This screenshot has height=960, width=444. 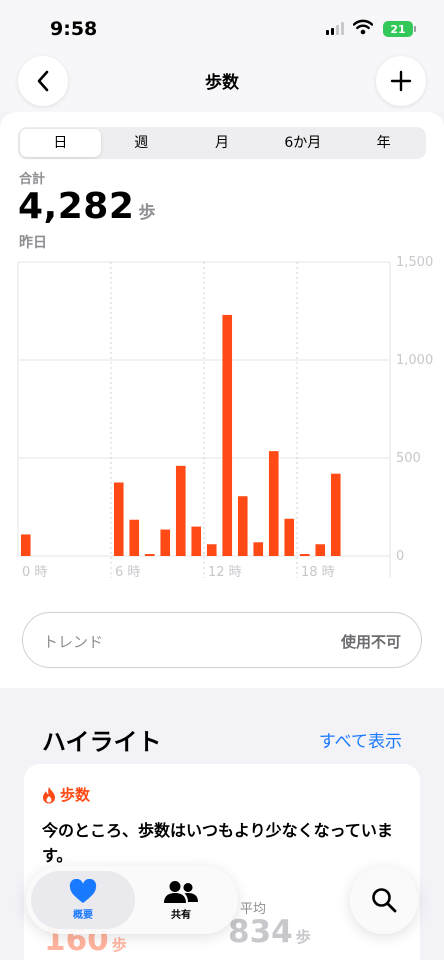 What do you see at coordinates (408, 458) in the screenshot?
I see `y-tick-label: 500` at bounding box center [408, 458].